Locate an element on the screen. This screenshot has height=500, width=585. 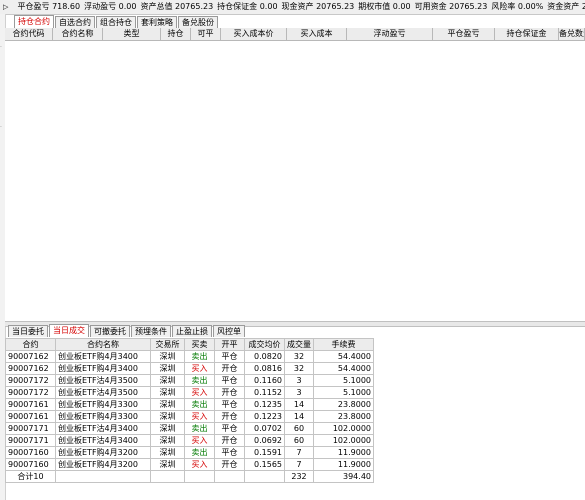
tab-bottom_tabs-4: 止盈止损 is located at coordinates (192, 331).